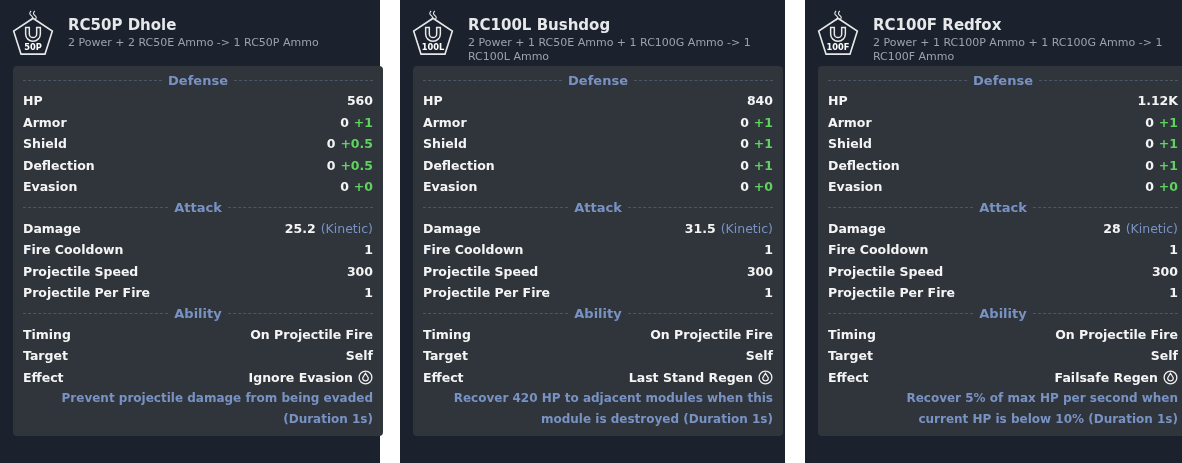  What do you see at coordinates (193, 43) in the screenshot?
I see `recipe-text: 2 Power + 2 RC50E Ammo -> 1 RC50P Ammo` at bounding box center [193, 43].